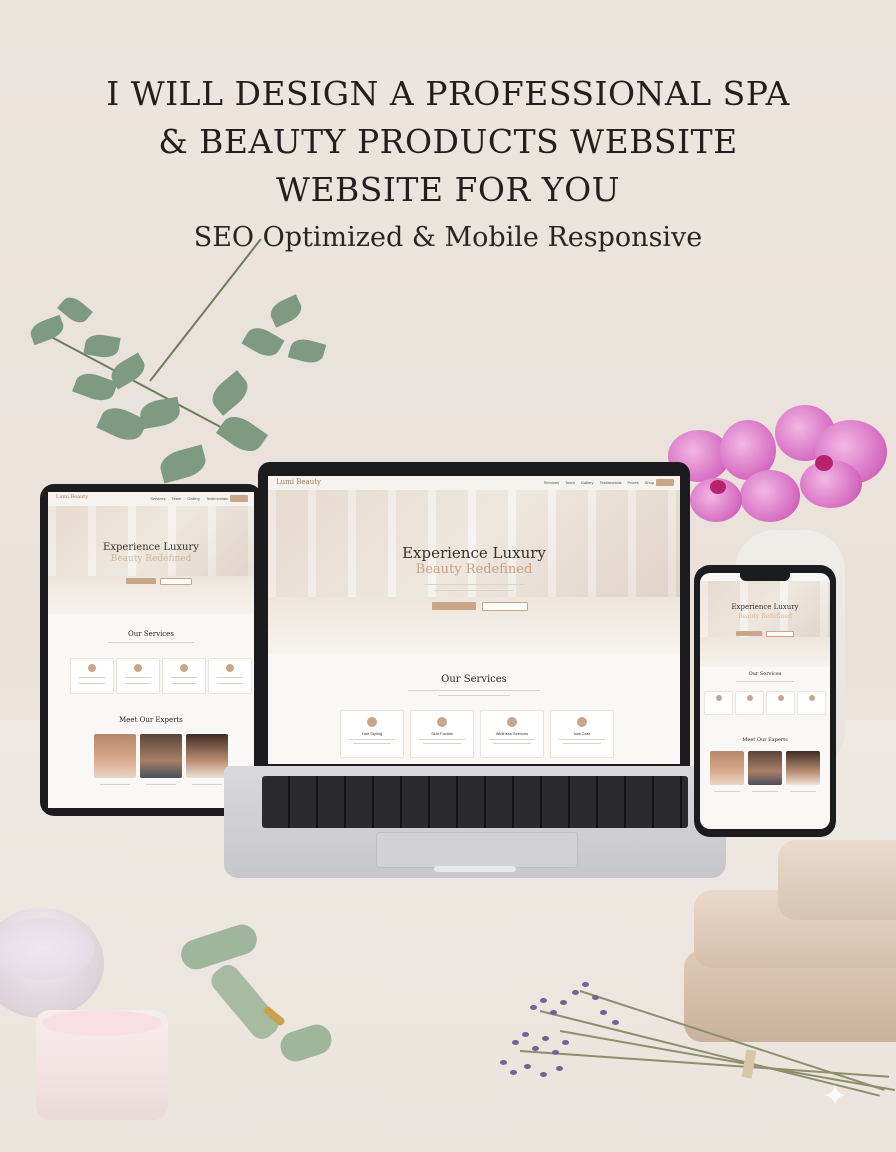 This screenshot has width=896, height=1152. Describe the element at coordinates (448, 141) in the screenshot. I see `heading-line-2: & BEAUTY PRODUCTS WEBSITE` at that location.